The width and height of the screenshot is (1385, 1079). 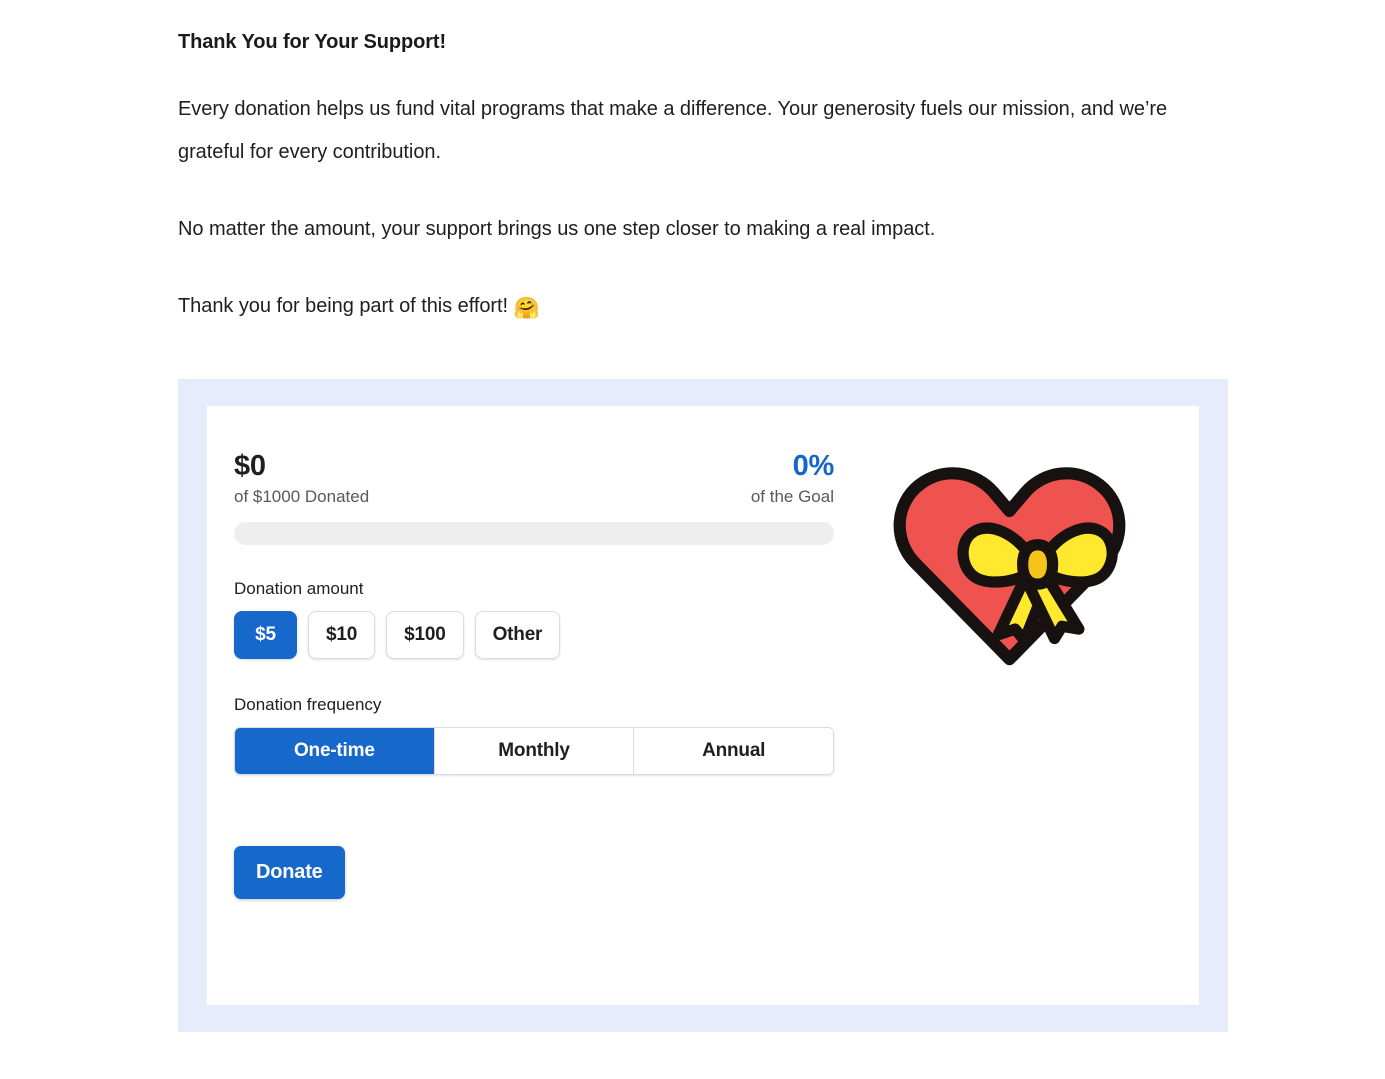 I want to click on raised-caption: of $1000 Donated, so click(x=302, y=496).